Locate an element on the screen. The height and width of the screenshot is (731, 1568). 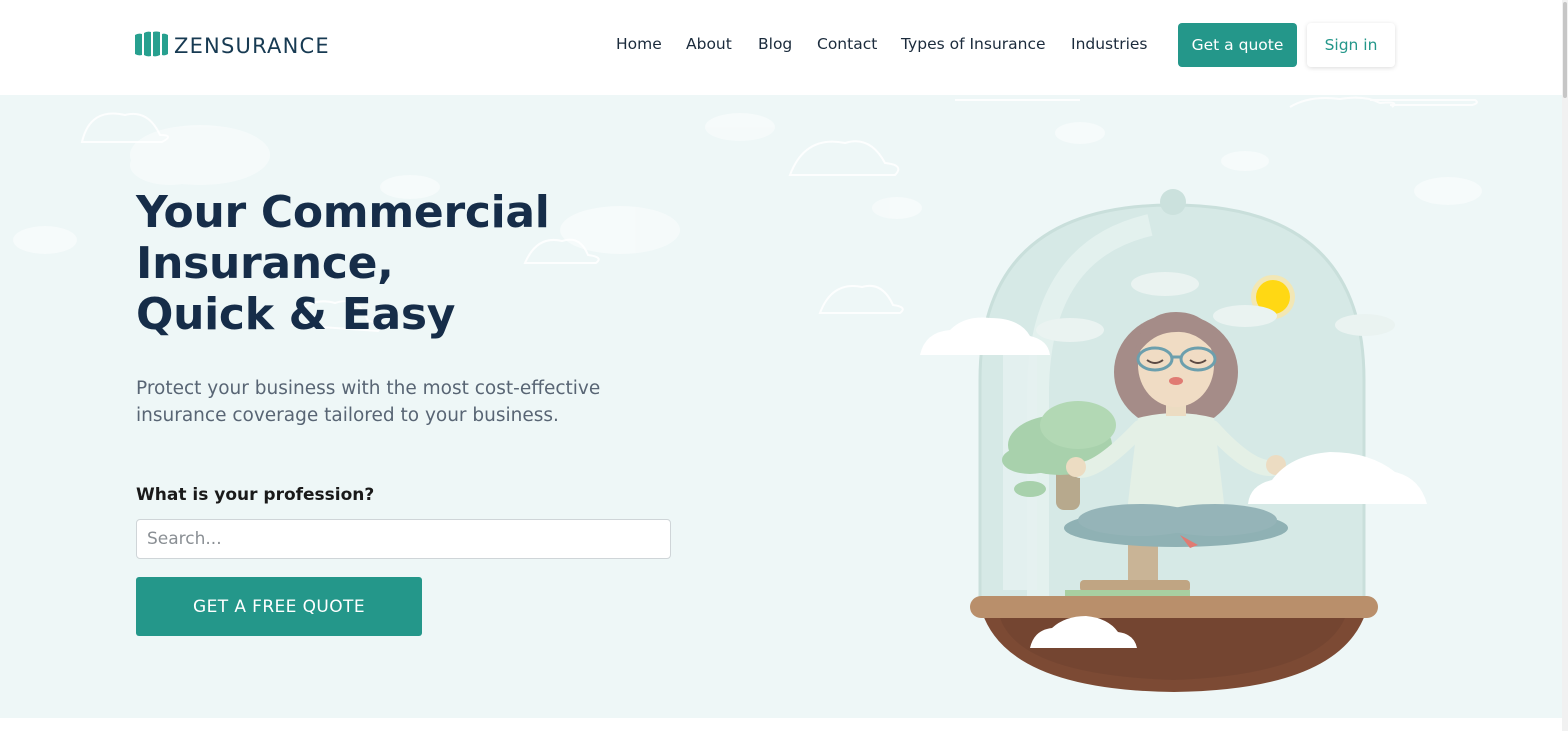
nav-contact: Contact is located at coordinates (847, 44).